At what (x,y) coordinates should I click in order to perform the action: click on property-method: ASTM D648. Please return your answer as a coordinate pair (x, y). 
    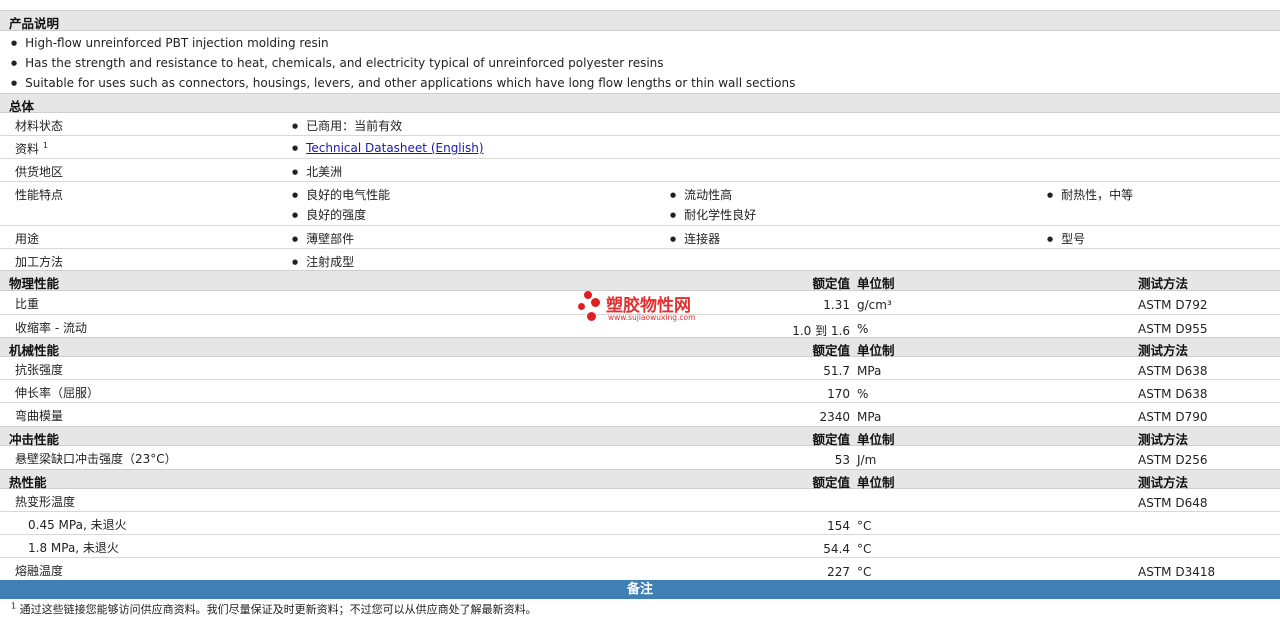
    Looking at the image, I should click on (1173, 503).